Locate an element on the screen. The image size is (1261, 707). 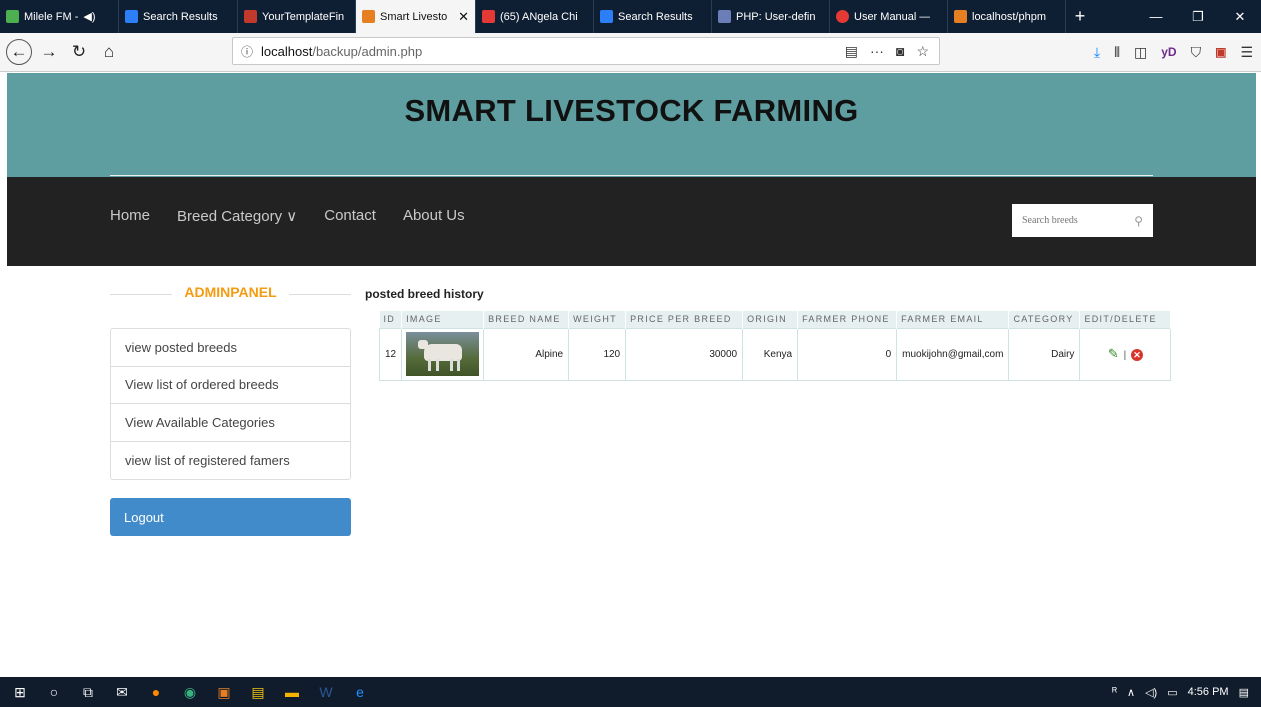
url-path: /backup/admin.php is located at coordinates (367, 51).